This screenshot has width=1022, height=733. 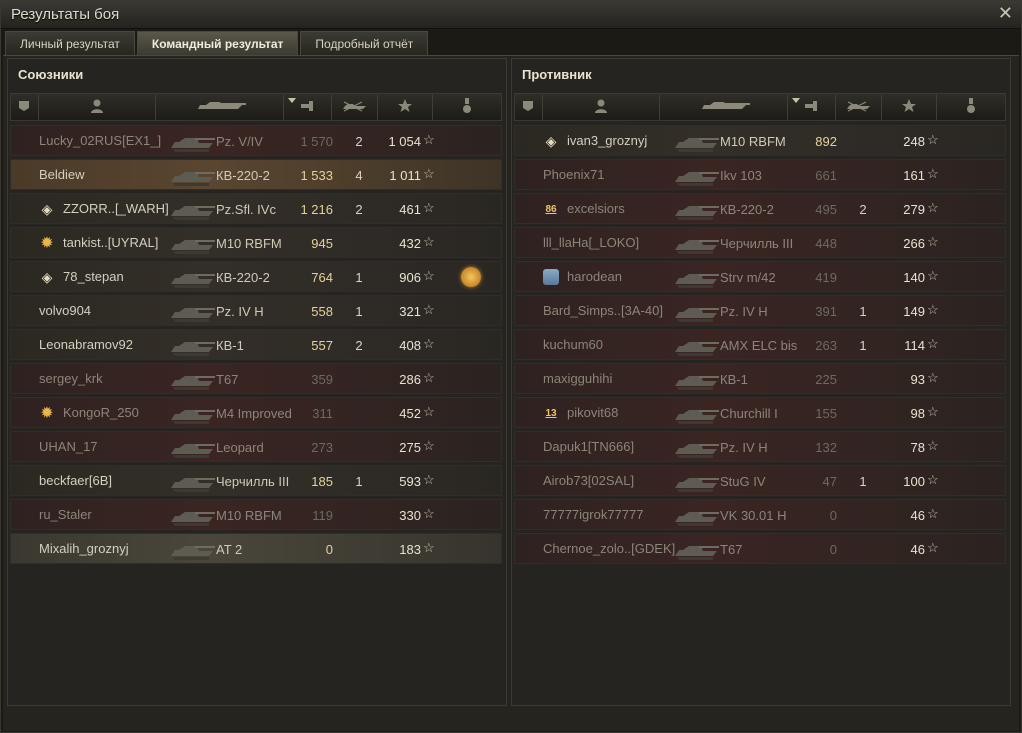 What do you see at coordinates (405, 175) in the screenshot?
I see `xp-value: 1 011` at bounding box center [405, 175].